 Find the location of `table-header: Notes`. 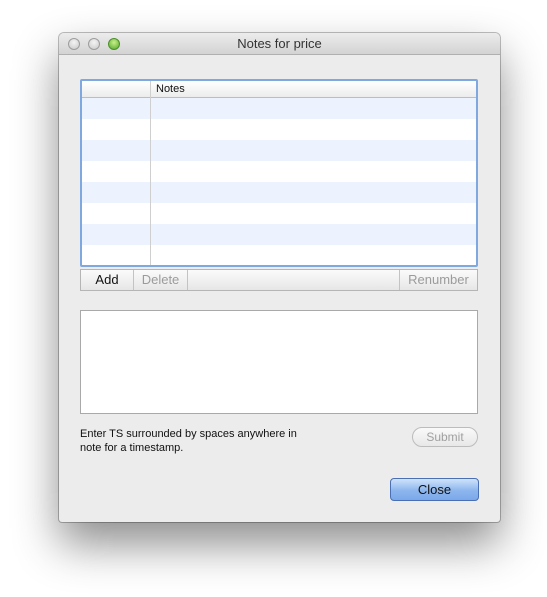

table-header: Notes is located at coordinates (279, 89).